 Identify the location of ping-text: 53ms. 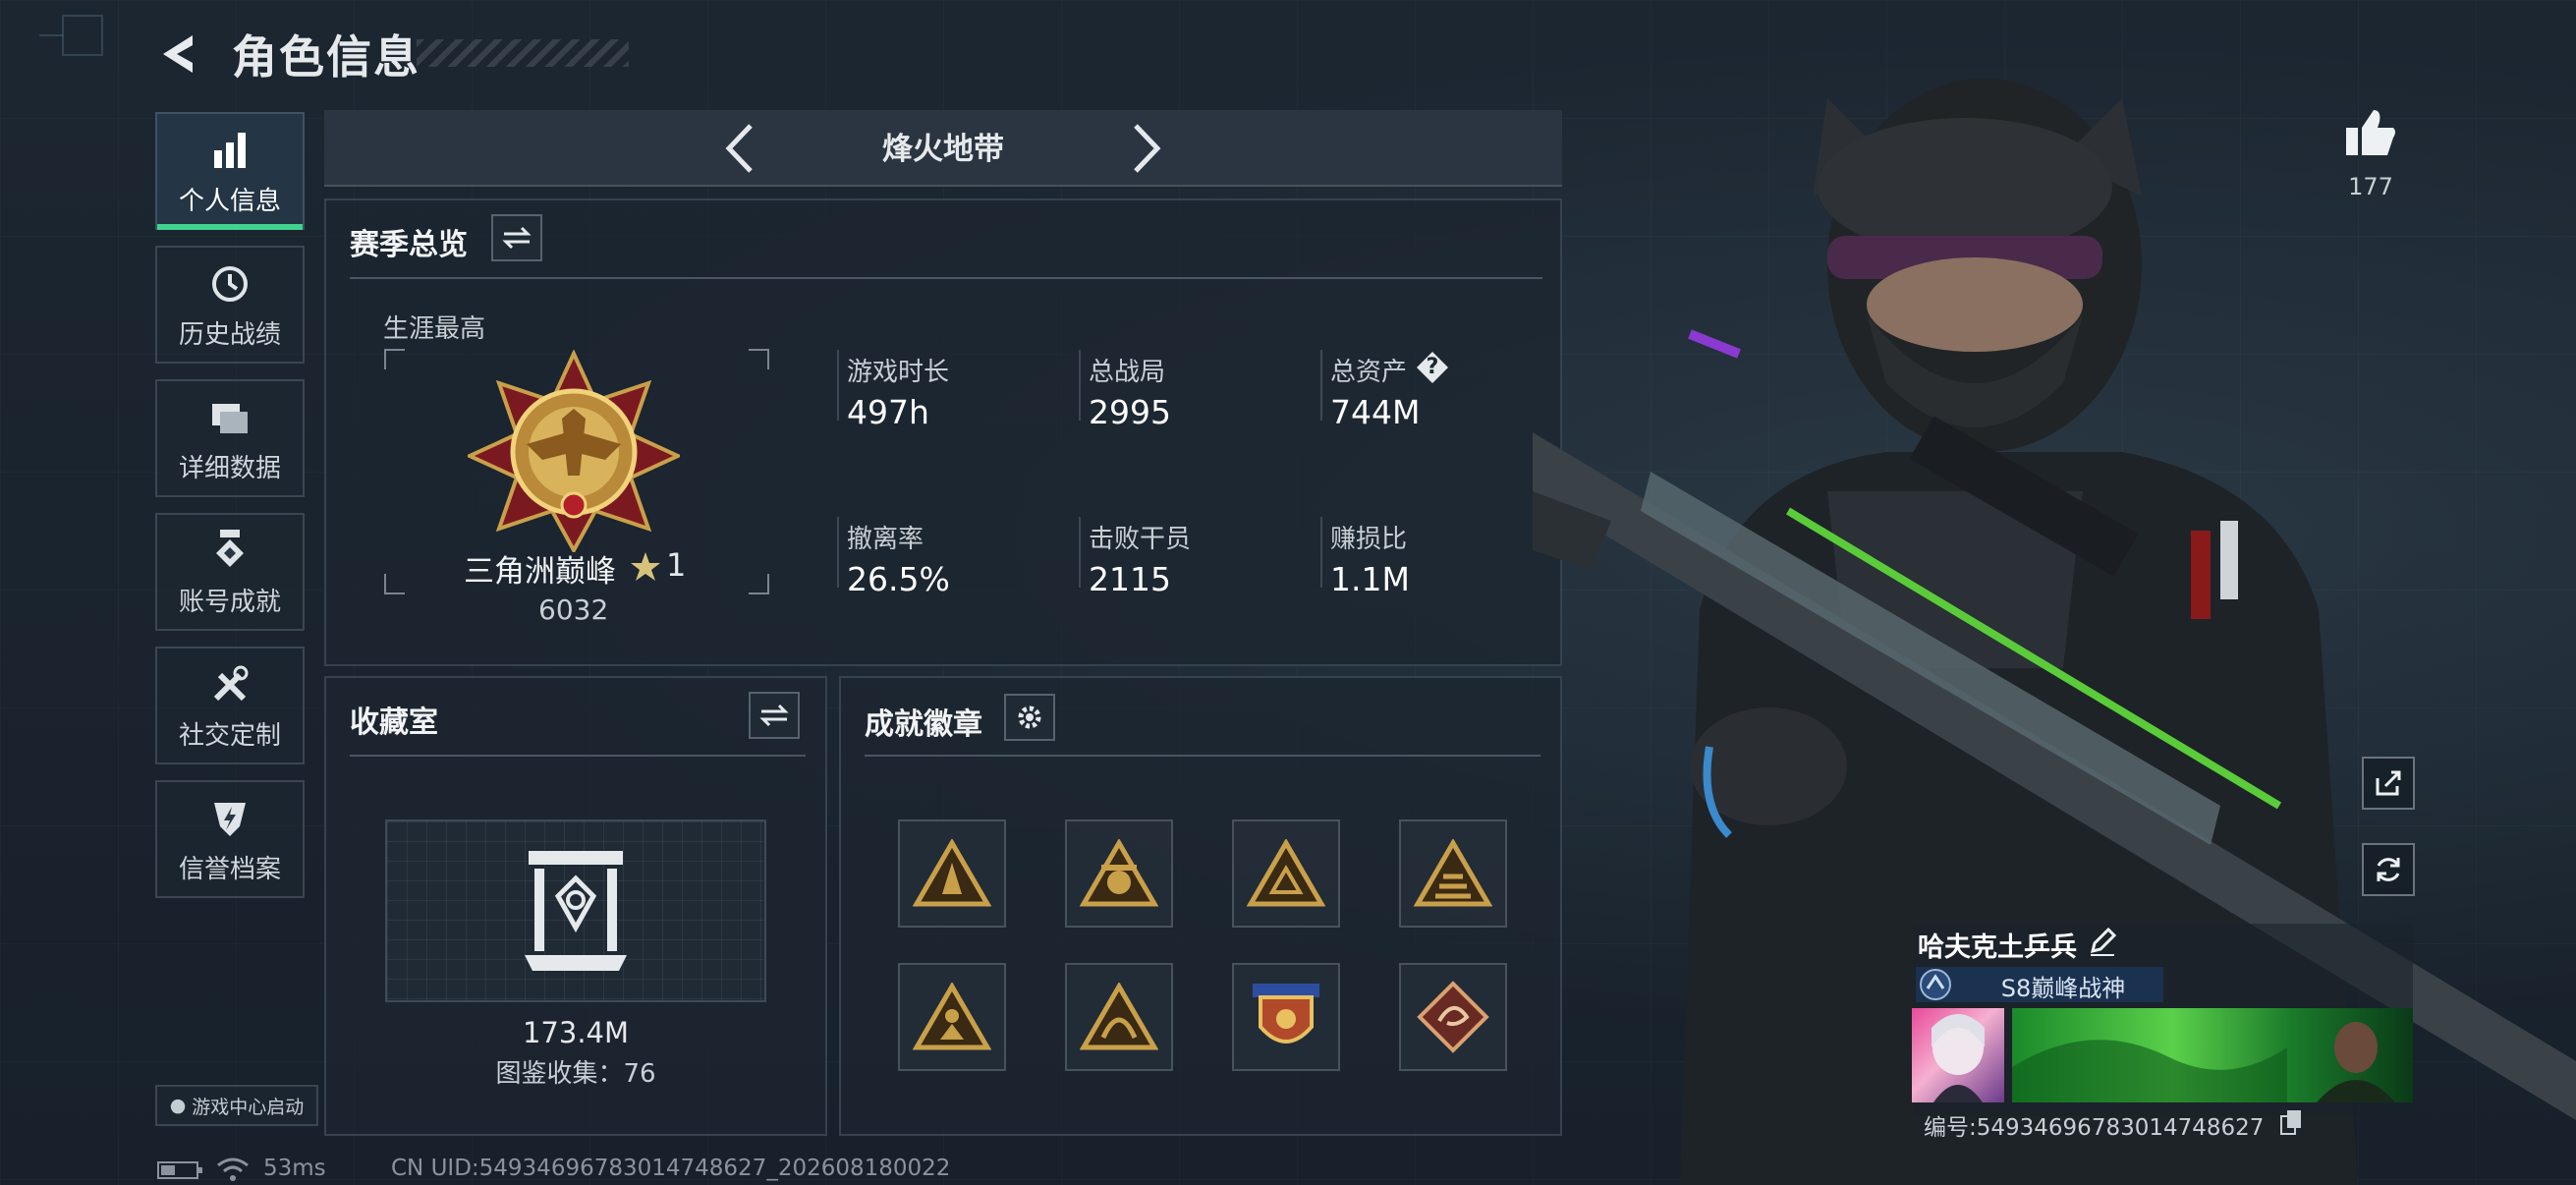
(294, 1169).